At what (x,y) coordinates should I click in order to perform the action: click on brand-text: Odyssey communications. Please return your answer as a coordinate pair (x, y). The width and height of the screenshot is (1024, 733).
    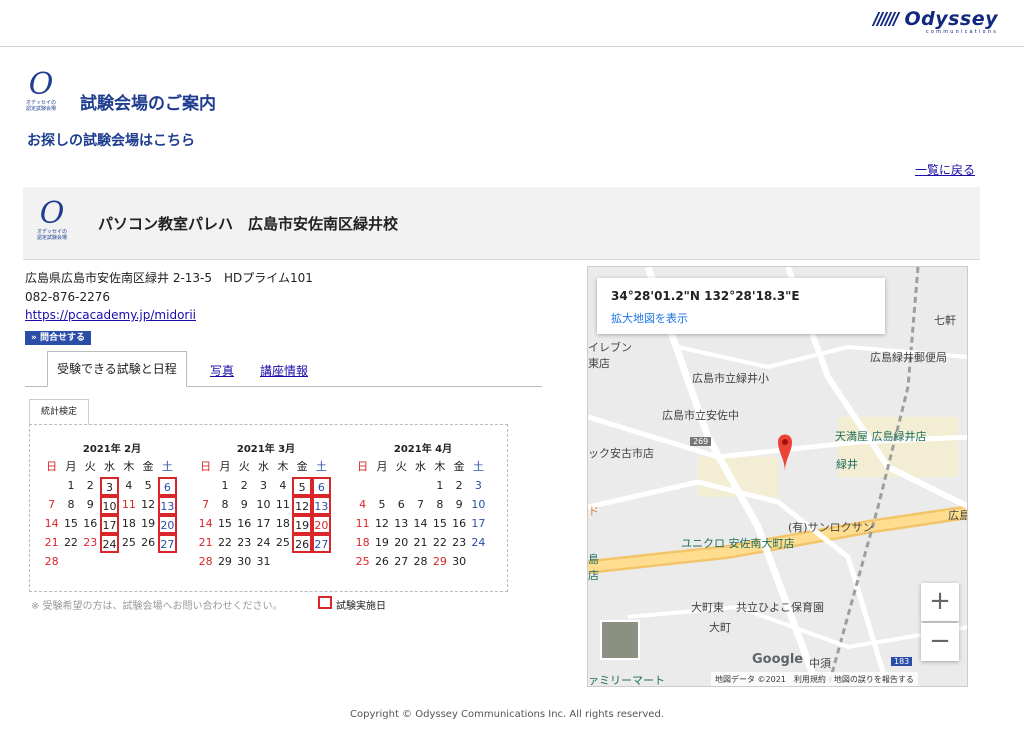
    Looking at the image, I should click on (951, 22).